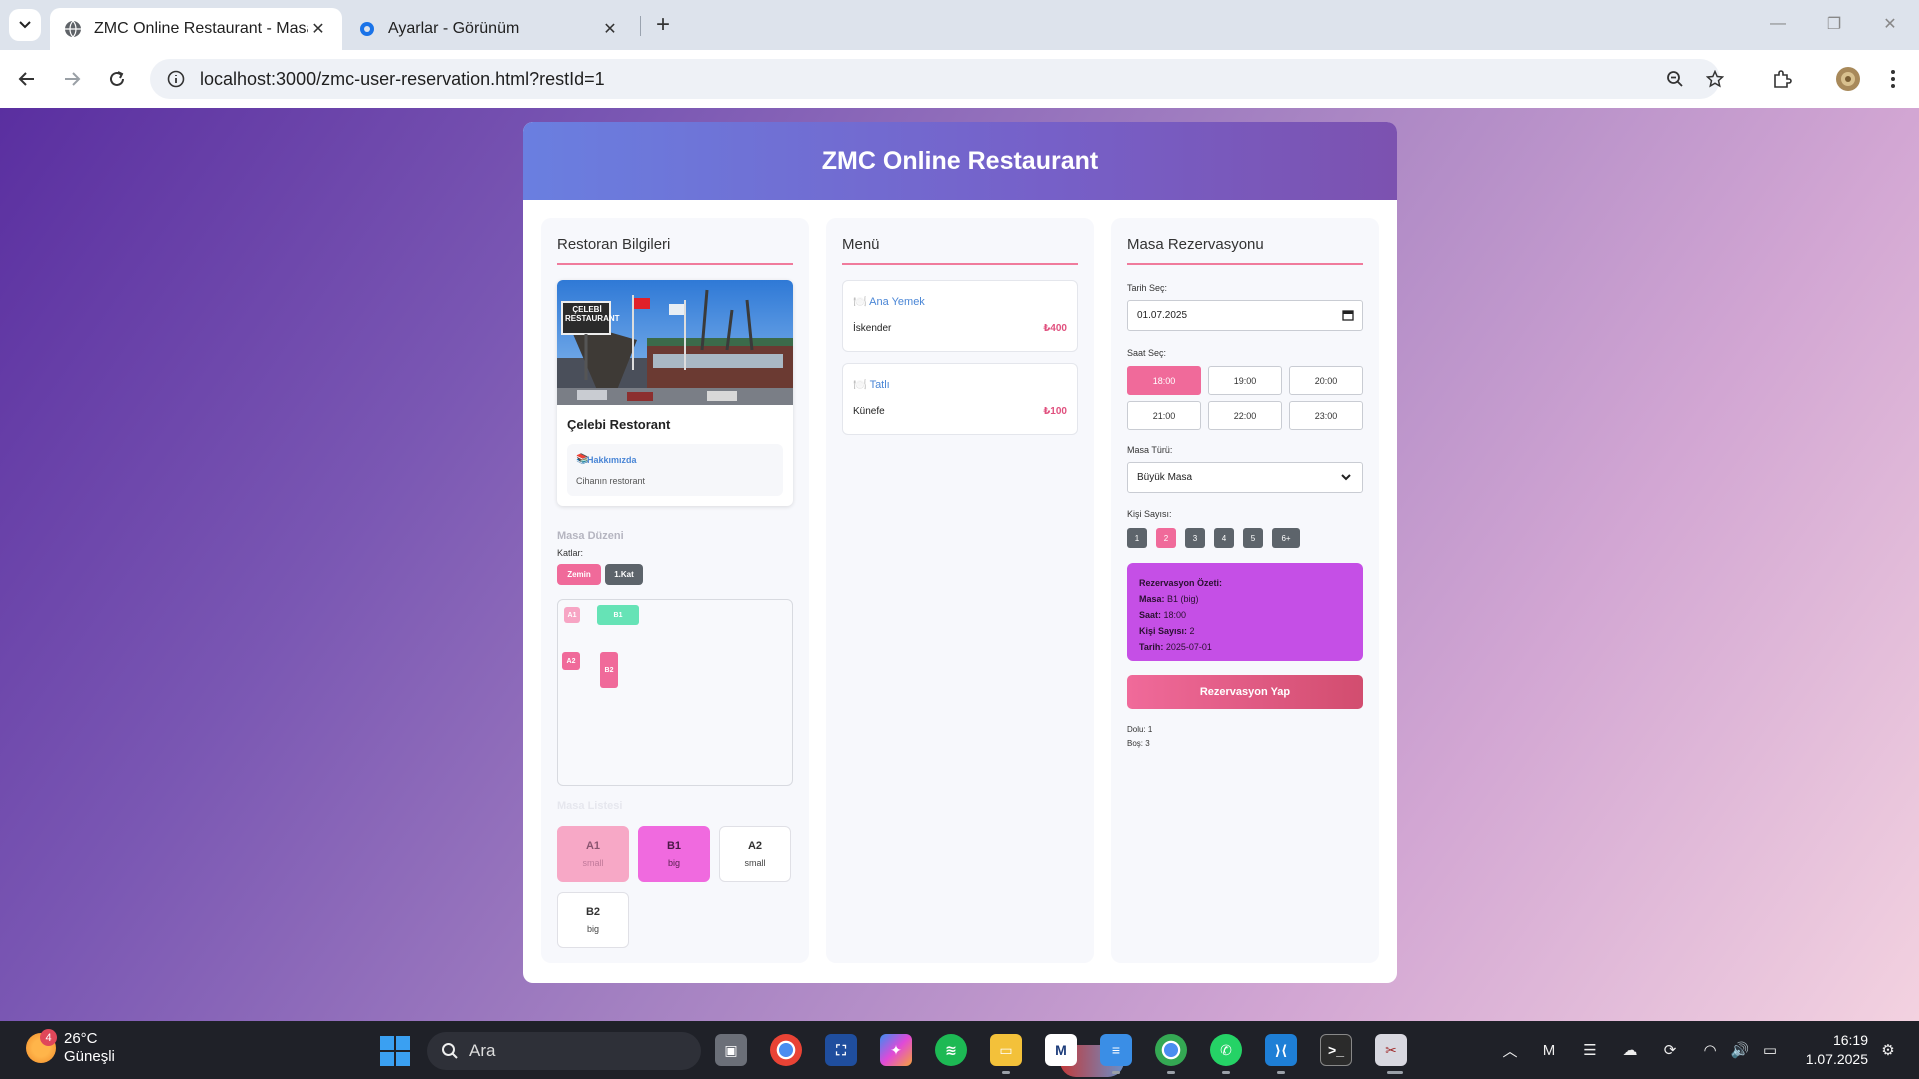  What do you see at coordinates (1171, 1050) in the screenshot?
I see `chrome-profile-icon` at bounding box center [1171, 1050].